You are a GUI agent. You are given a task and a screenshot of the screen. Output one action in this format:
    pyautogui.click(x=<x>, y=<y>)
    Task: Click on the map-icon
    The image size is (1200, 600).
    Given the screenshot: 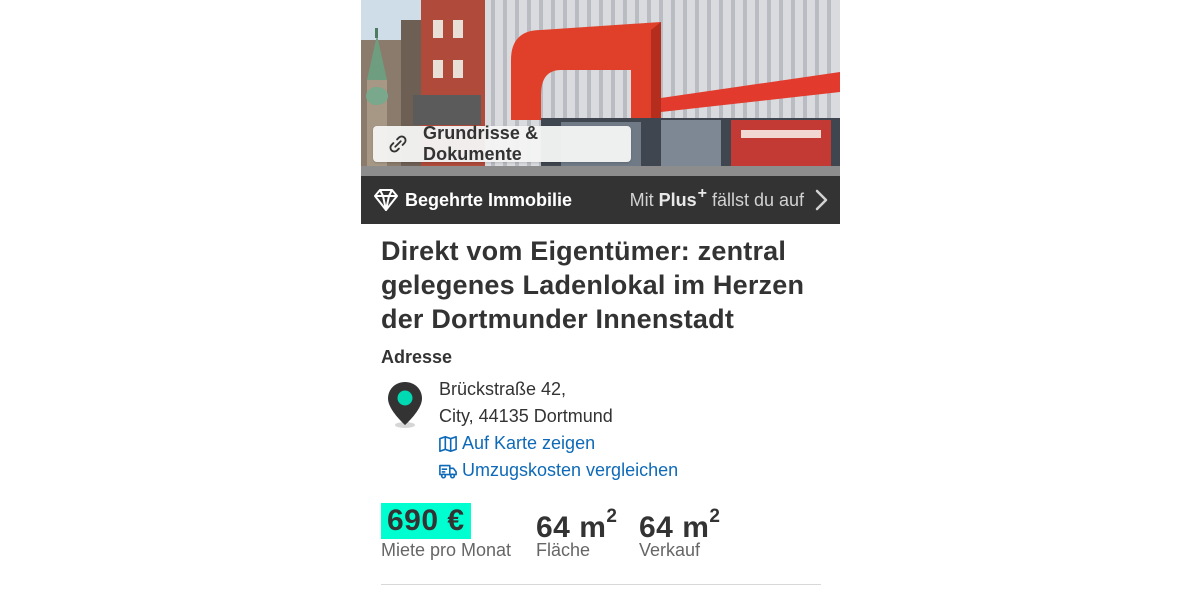 What is the action you would take?
    pyautogui.click(x=448, y=444)
    